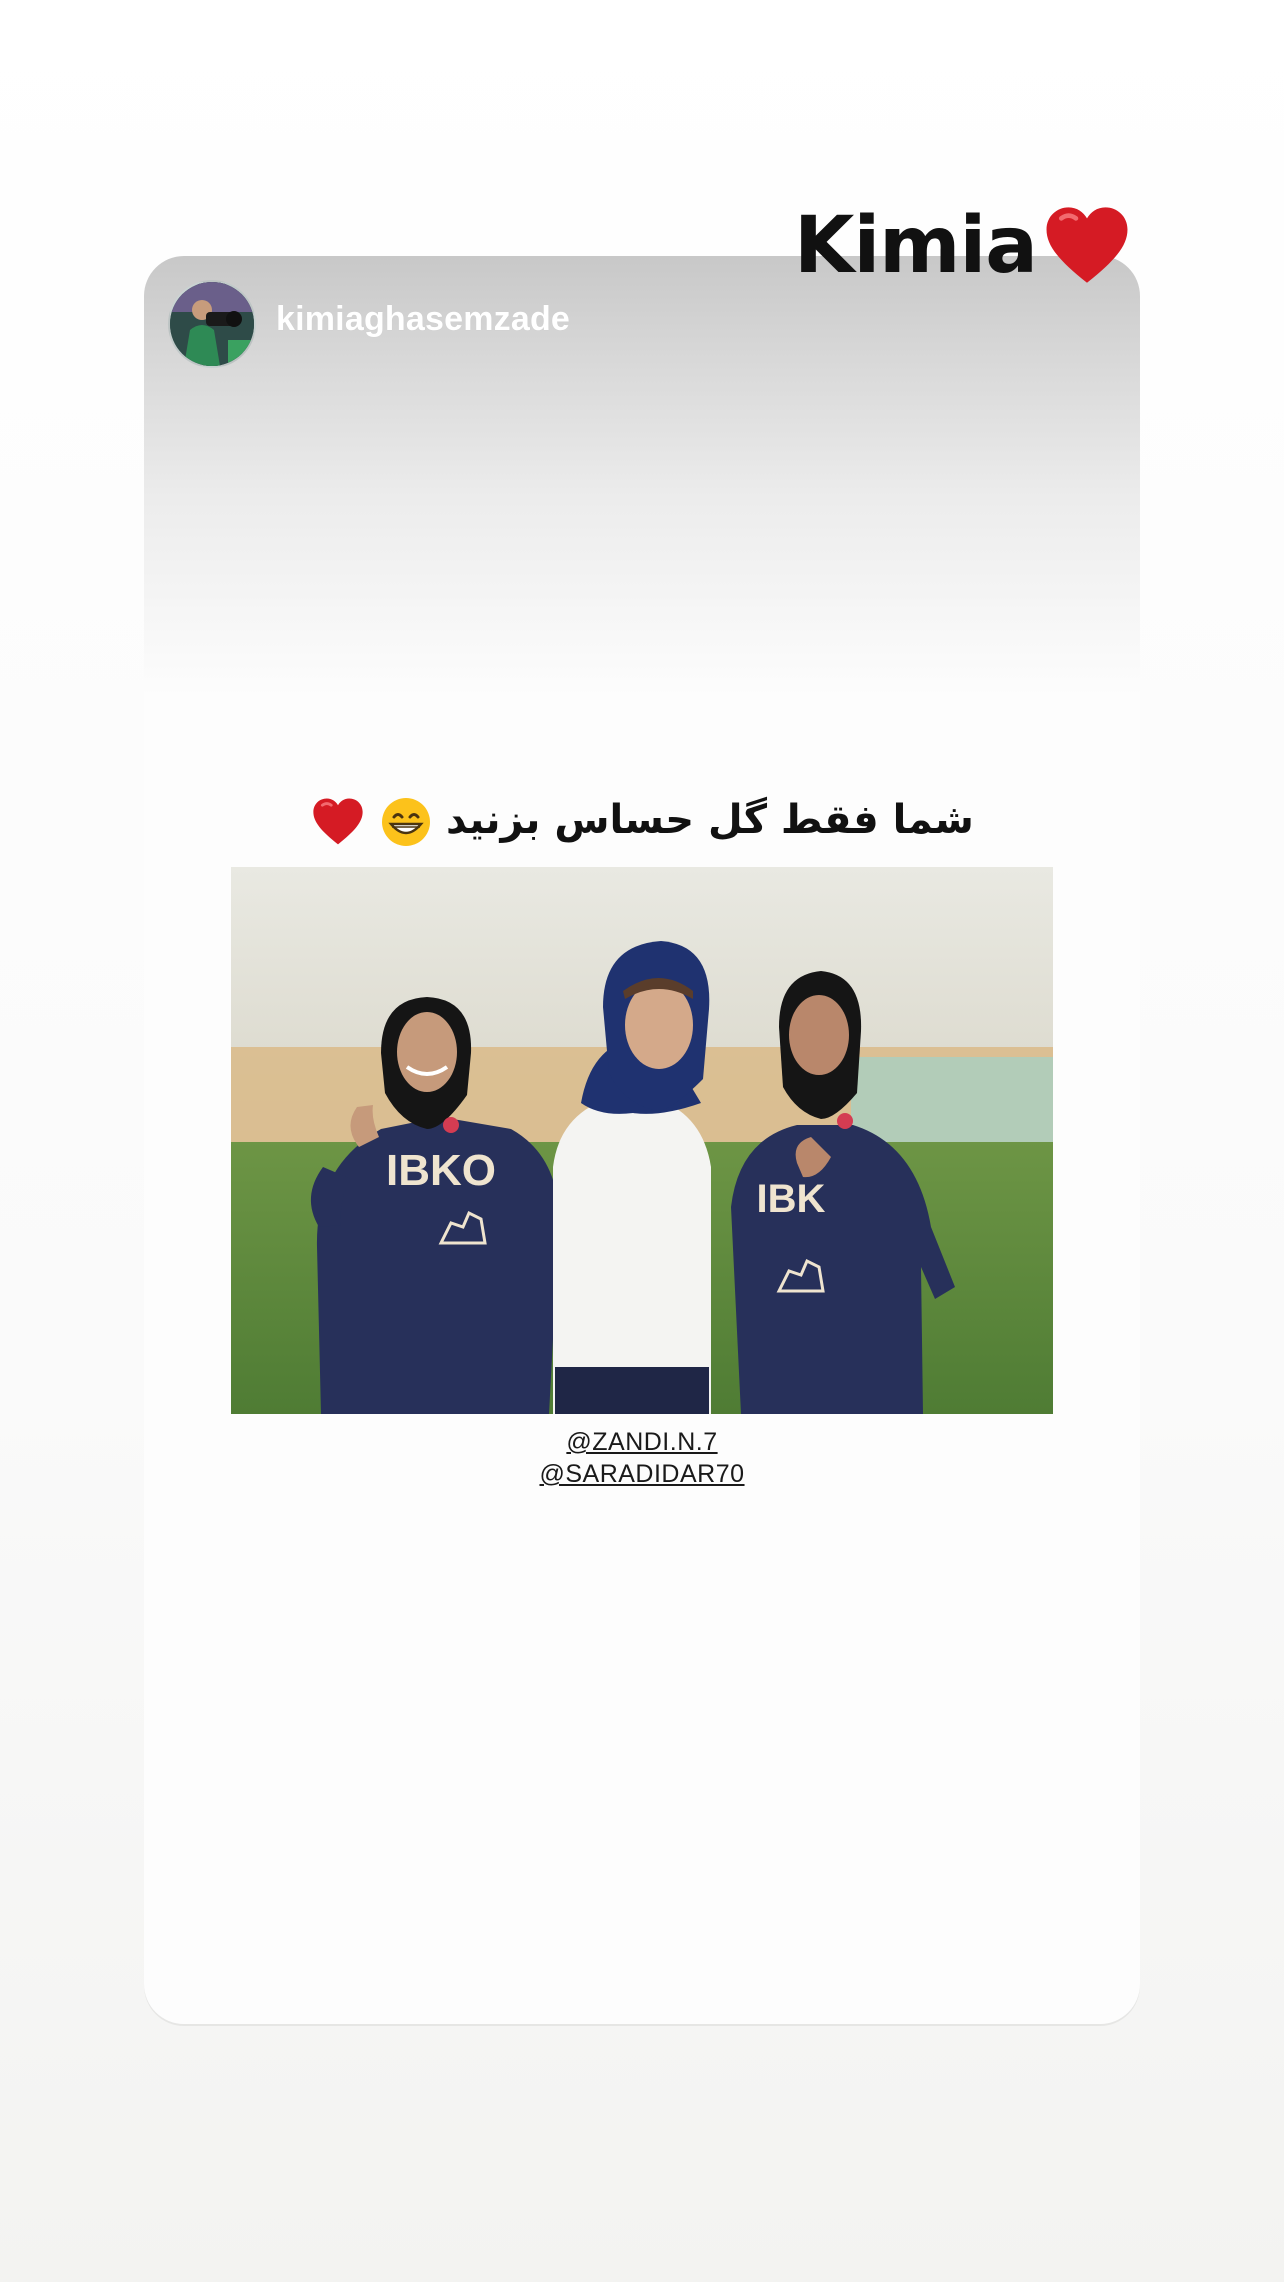 This screenshot has width=1284, height=2282. What do you see at coordinates (441, 1170) in the screenshot?
I see `svg-text: IBKO` at bounding box center [441, 1170].